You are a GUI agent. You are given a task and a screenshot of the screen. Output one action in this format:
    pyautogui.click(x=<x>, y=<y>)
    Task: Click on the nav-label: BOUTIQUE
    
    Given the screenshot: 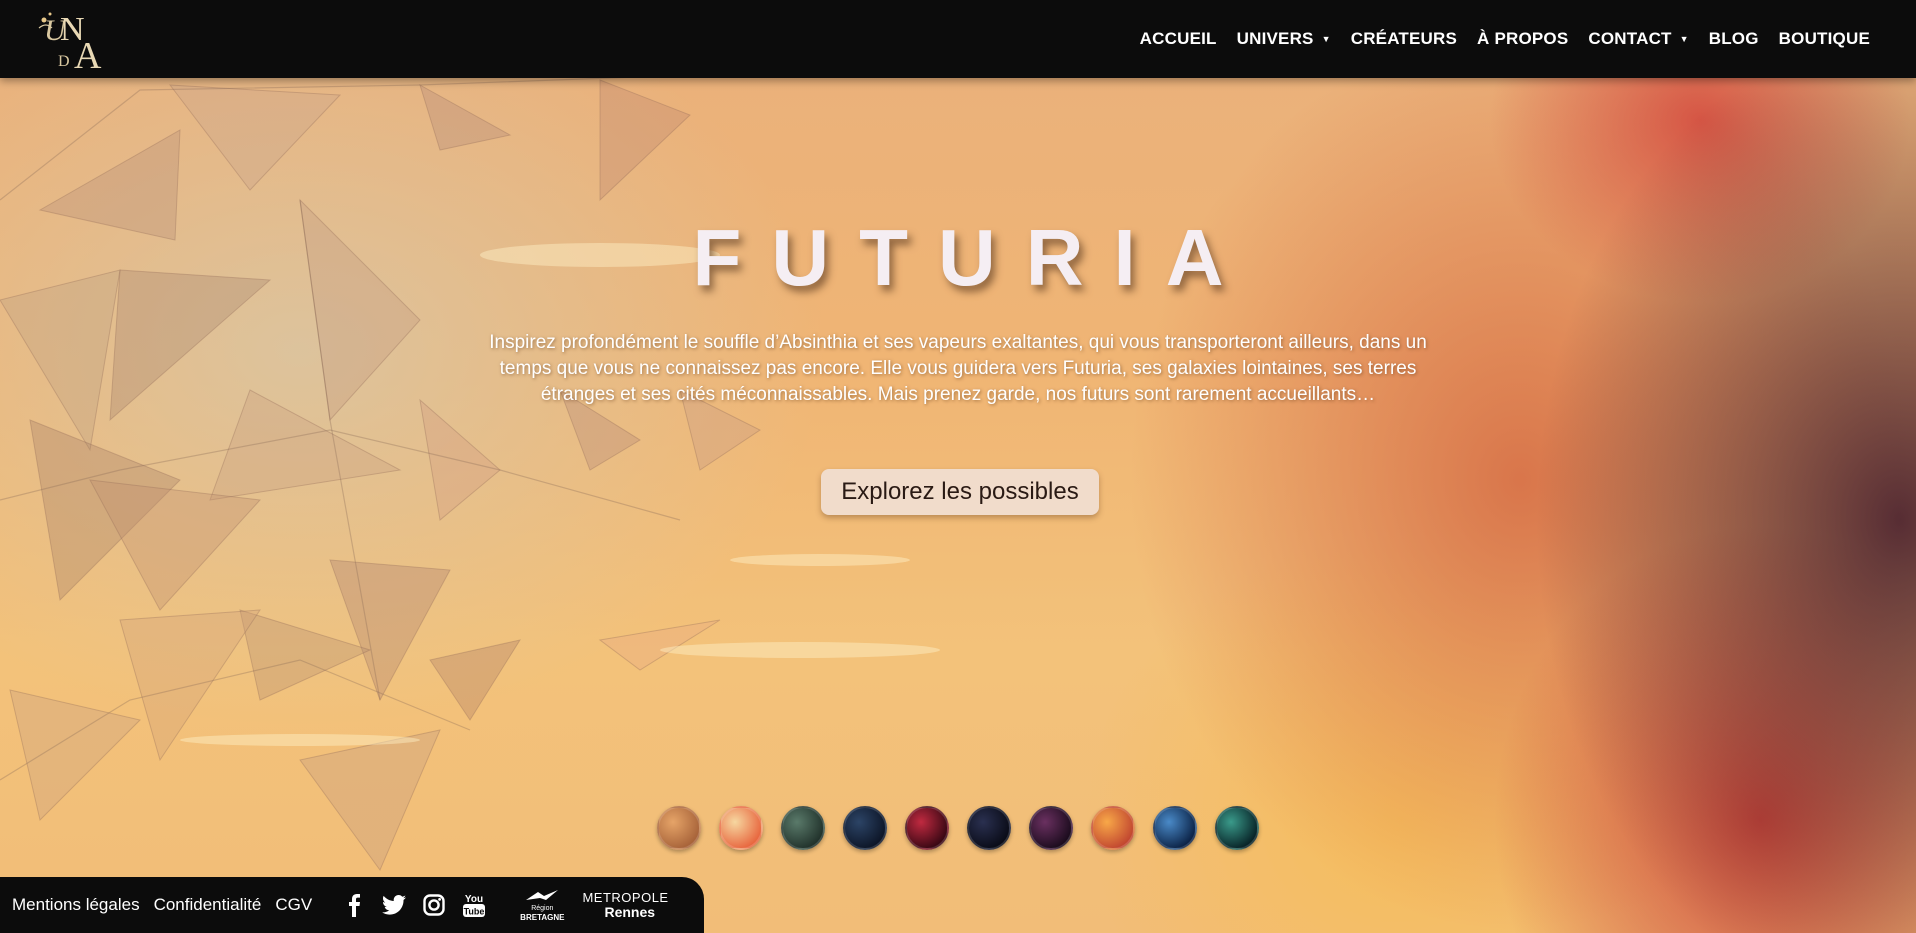 What is the action you would take?
    pyautogui.click(x=1824, y=38)
    